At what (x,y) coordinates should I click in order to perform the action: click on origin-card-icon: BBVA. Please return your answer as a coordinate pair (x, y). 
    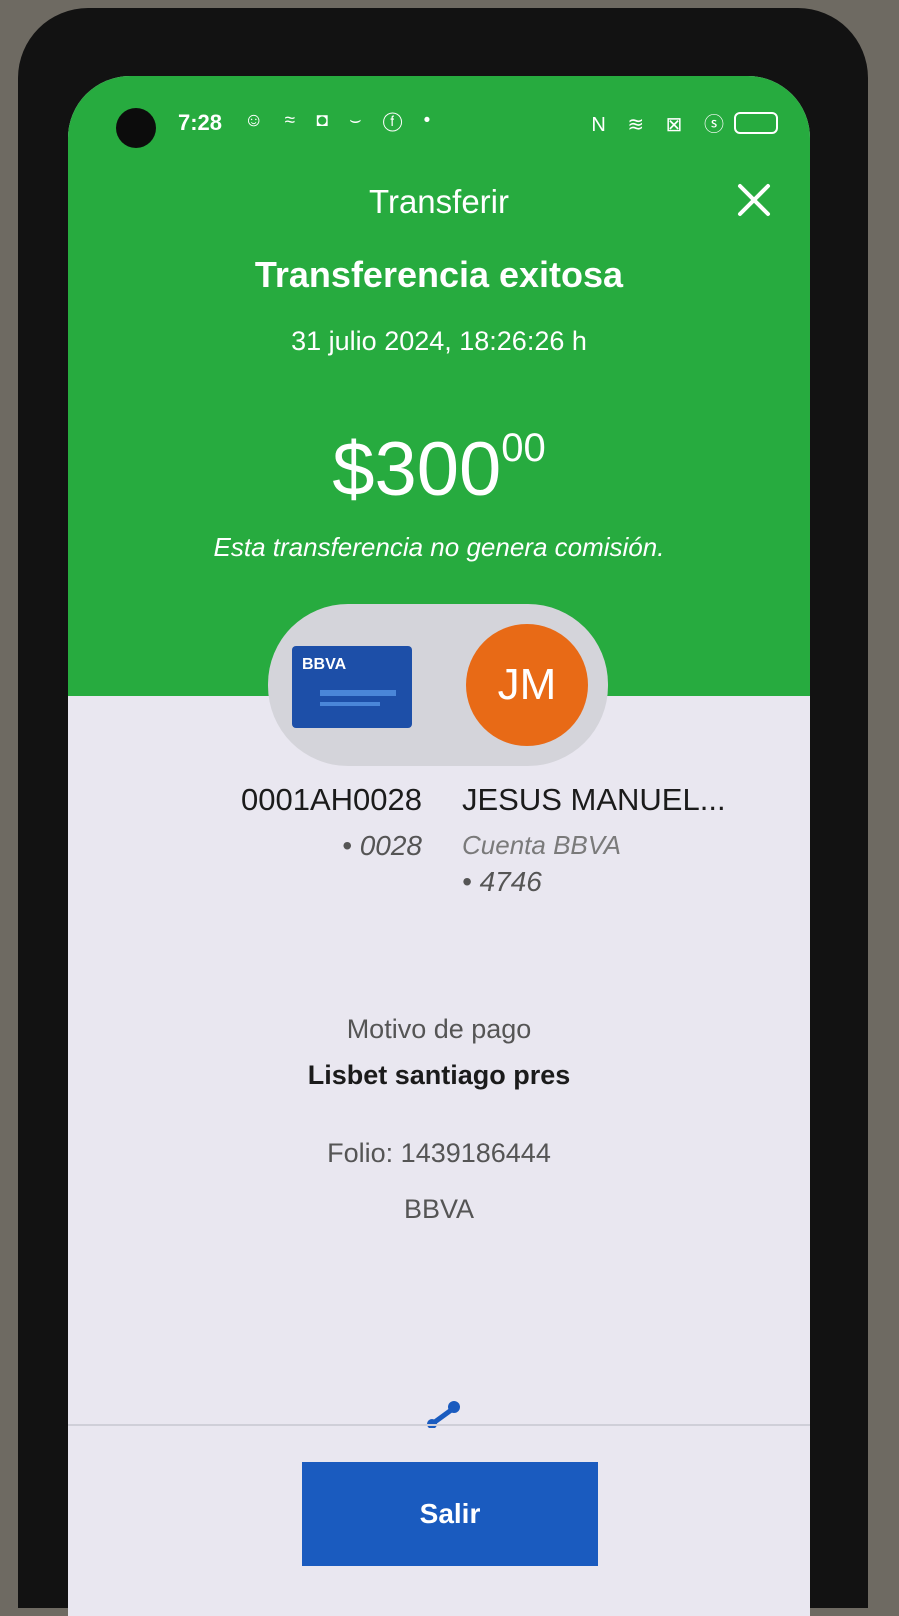
    Looking at the image, I should click on (352, 687).